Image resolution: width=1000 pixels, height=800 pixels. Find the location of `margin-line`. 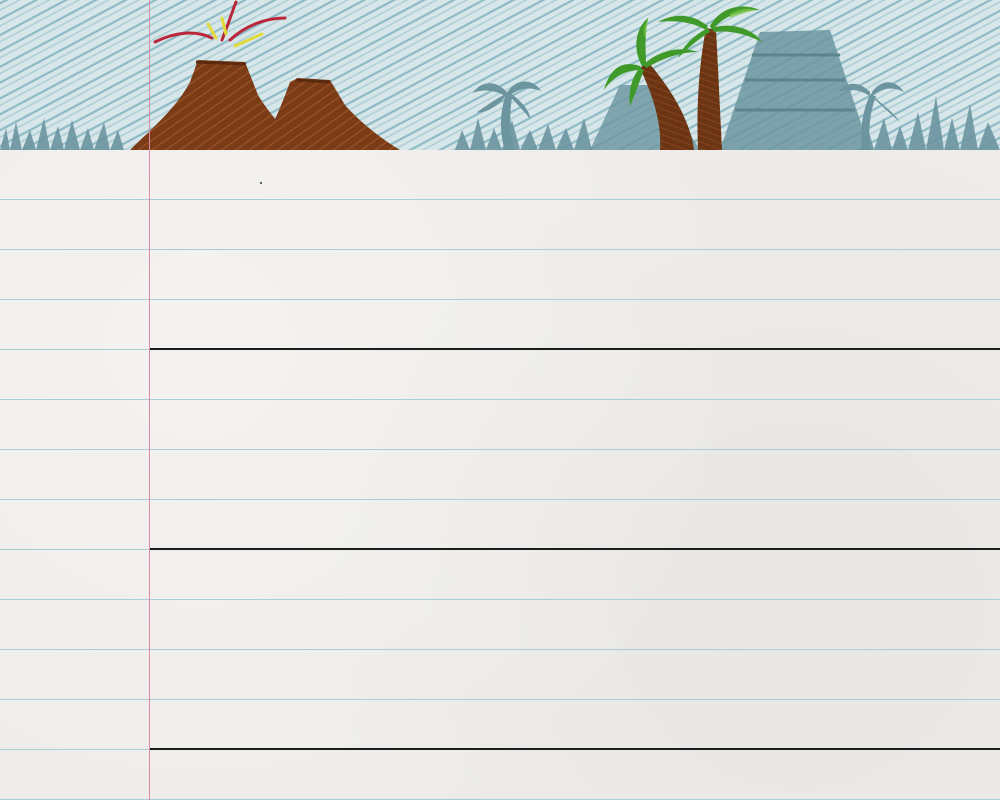

margin-line is located at coordinates (149, 400).